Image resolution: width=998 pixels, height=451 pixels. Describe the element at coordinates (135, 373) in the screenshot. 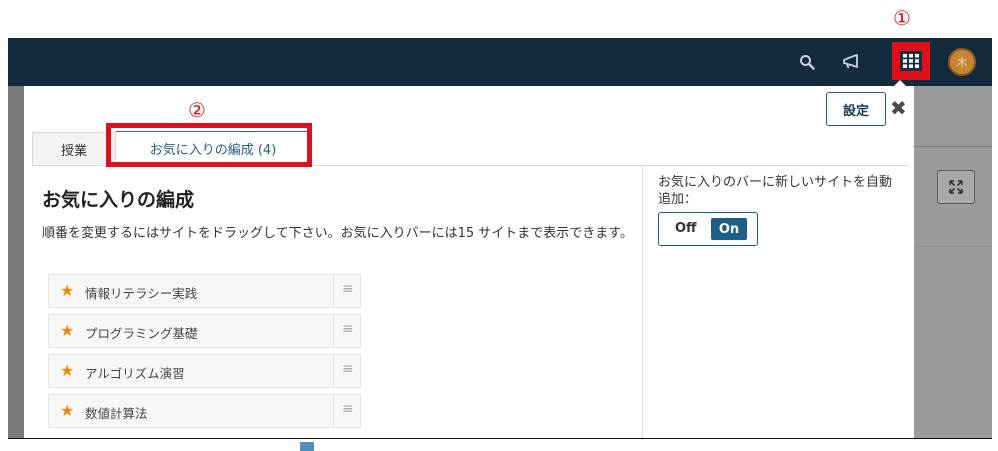

I see `favorite-name: アルゴリズム演習` at that location.